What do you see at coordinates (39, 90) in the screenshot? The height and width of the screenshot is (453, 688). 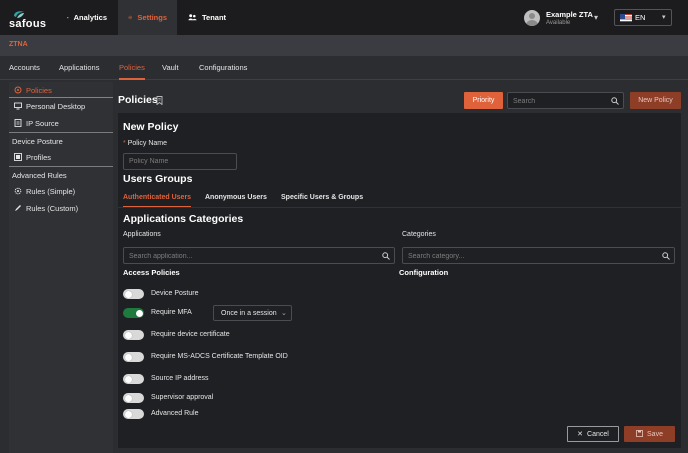 I see `sidebar-item-label: Policies` at bounding box center [39, 90].